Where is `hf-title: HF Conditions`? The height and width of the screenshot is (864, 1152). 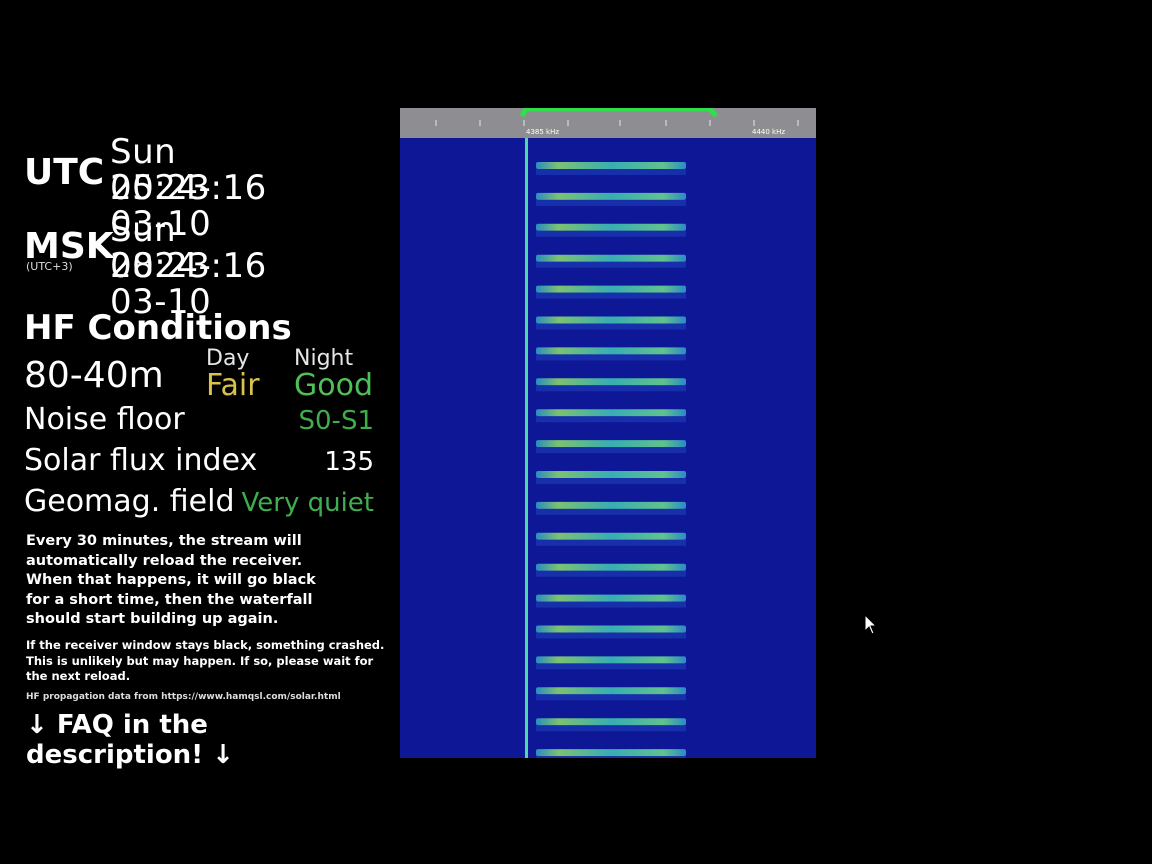 hf-title: HF Conditions is located at coordinates (158, 328).